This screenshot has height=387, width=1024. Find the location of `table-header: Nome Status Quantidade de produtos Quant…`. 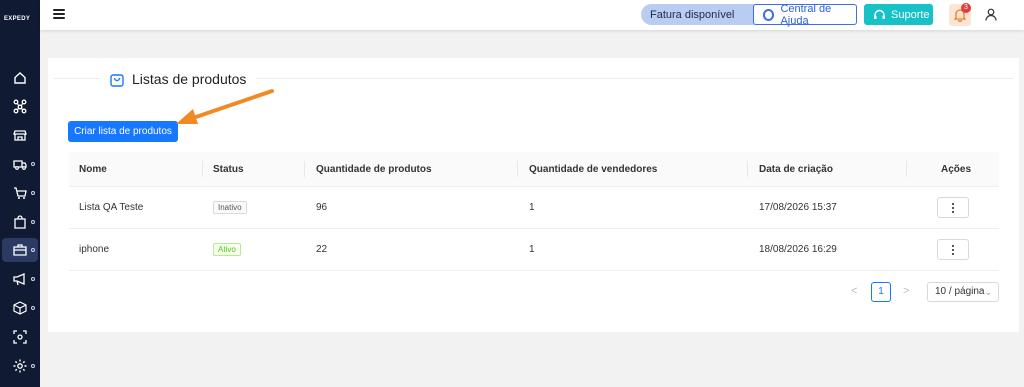

table-header: Nome Status Quantidade de produtos Quant… is located at coordinates (534, 169).